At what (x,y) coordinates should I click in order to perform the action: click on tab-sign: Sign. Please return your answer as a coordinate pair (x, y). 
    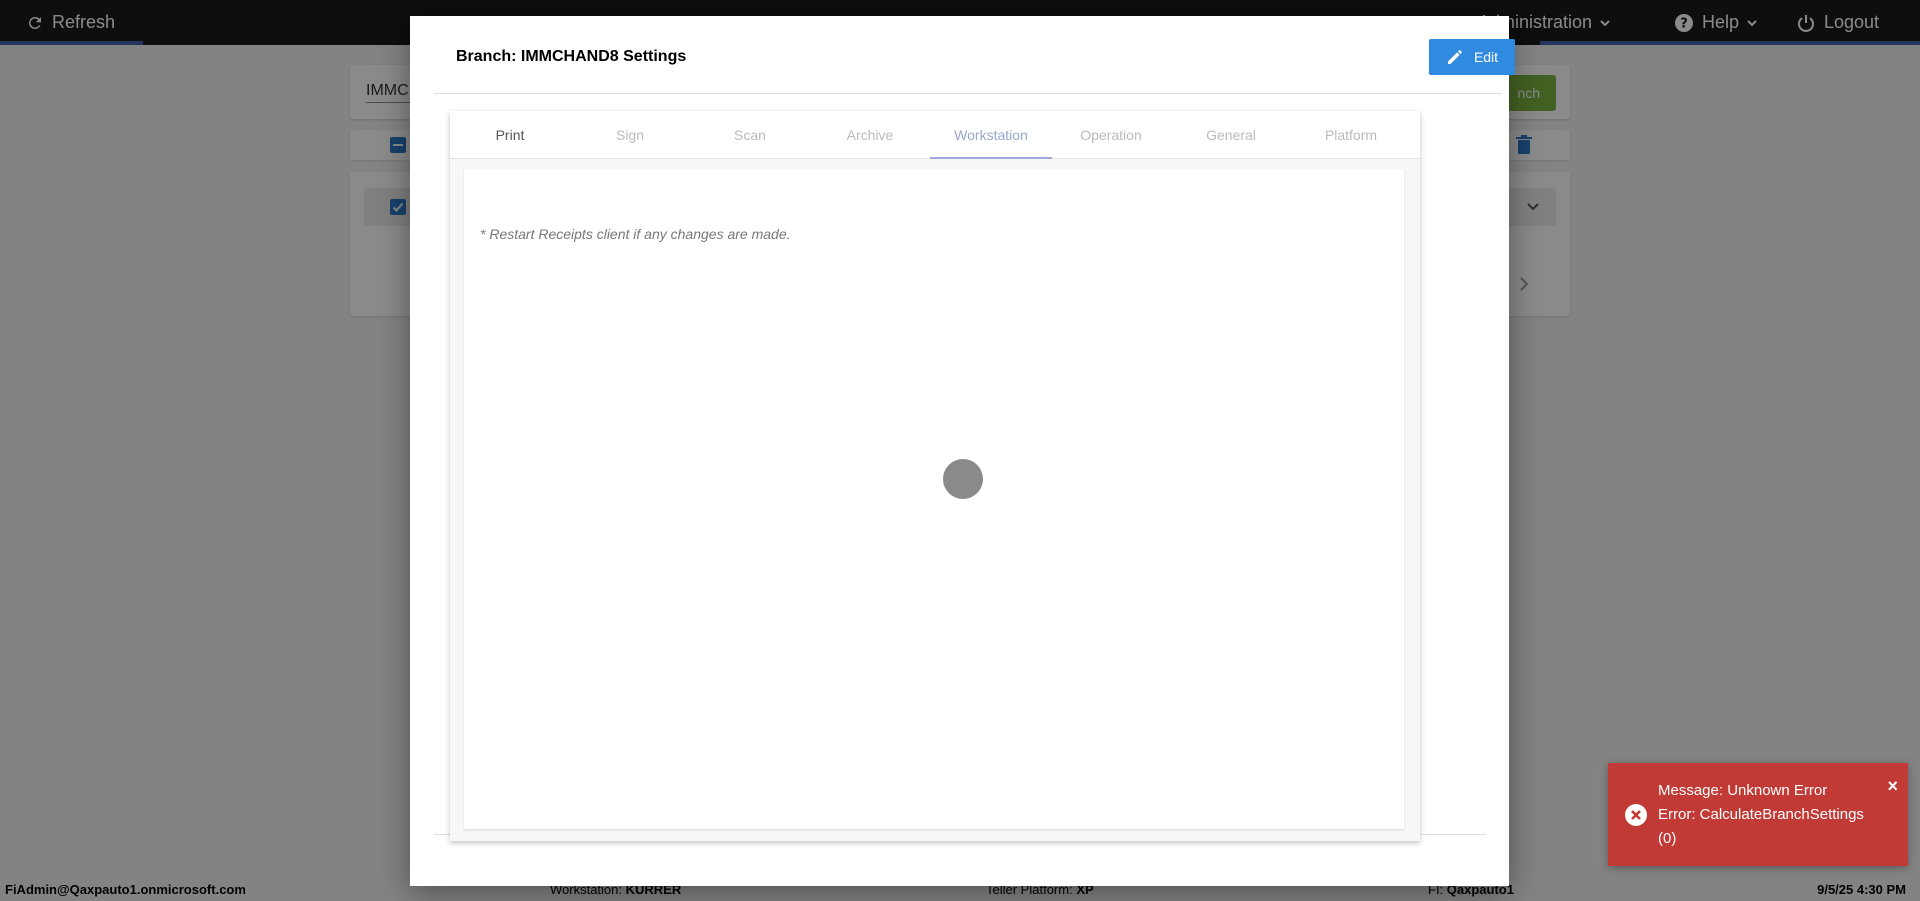
    Looking at the image, I should click on (630, 135).